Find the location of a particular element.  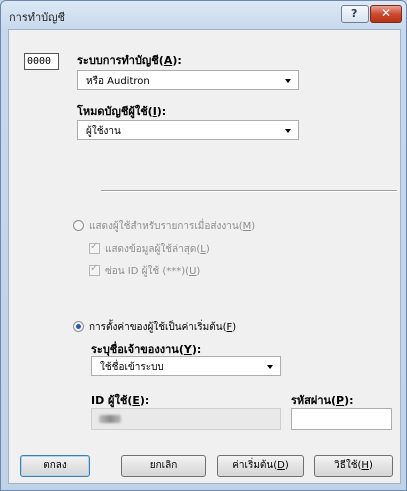

accounting-system-select: หรือ Auditron is located at coordinates (188, 80).